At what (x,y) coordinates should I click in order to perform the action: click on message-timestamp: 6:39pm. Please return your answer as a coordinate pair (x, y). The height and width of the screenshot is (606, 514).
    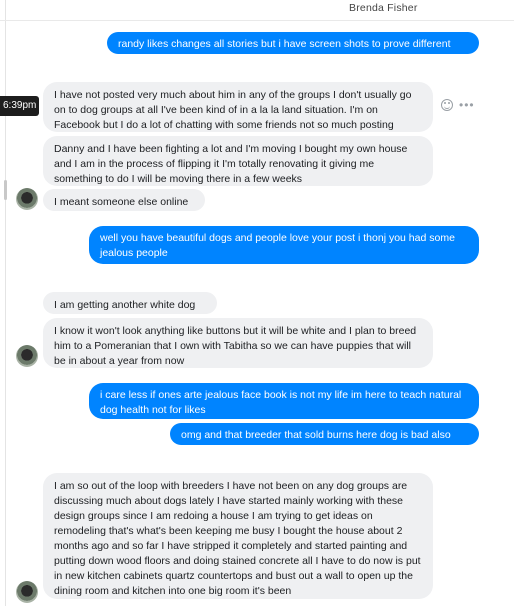
    Looking at the image, I should click on (19, 106).